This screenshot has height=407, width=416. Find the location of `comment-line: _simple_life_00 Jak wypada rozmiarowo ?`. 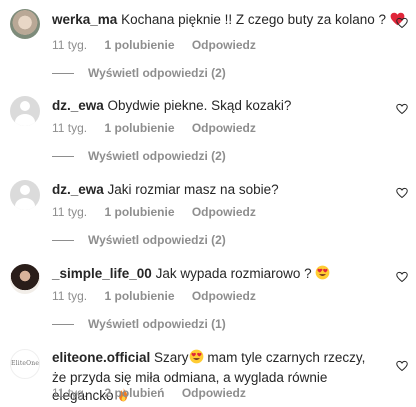

comment-line: _simple_life_00 Jak wypada rozmiarowo ? is located at coordinates (191, 275).